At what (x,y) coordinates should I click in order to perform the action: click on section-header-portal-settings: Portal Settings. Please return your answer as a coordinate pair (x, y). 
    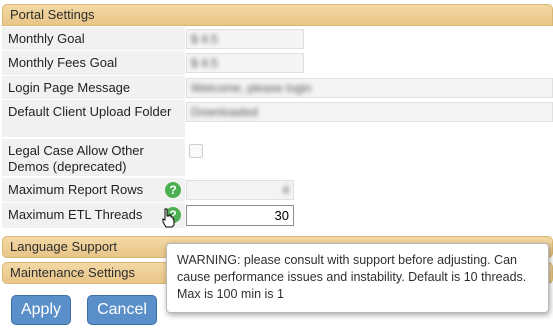
    Looking at the image, I should click on (277, 15).